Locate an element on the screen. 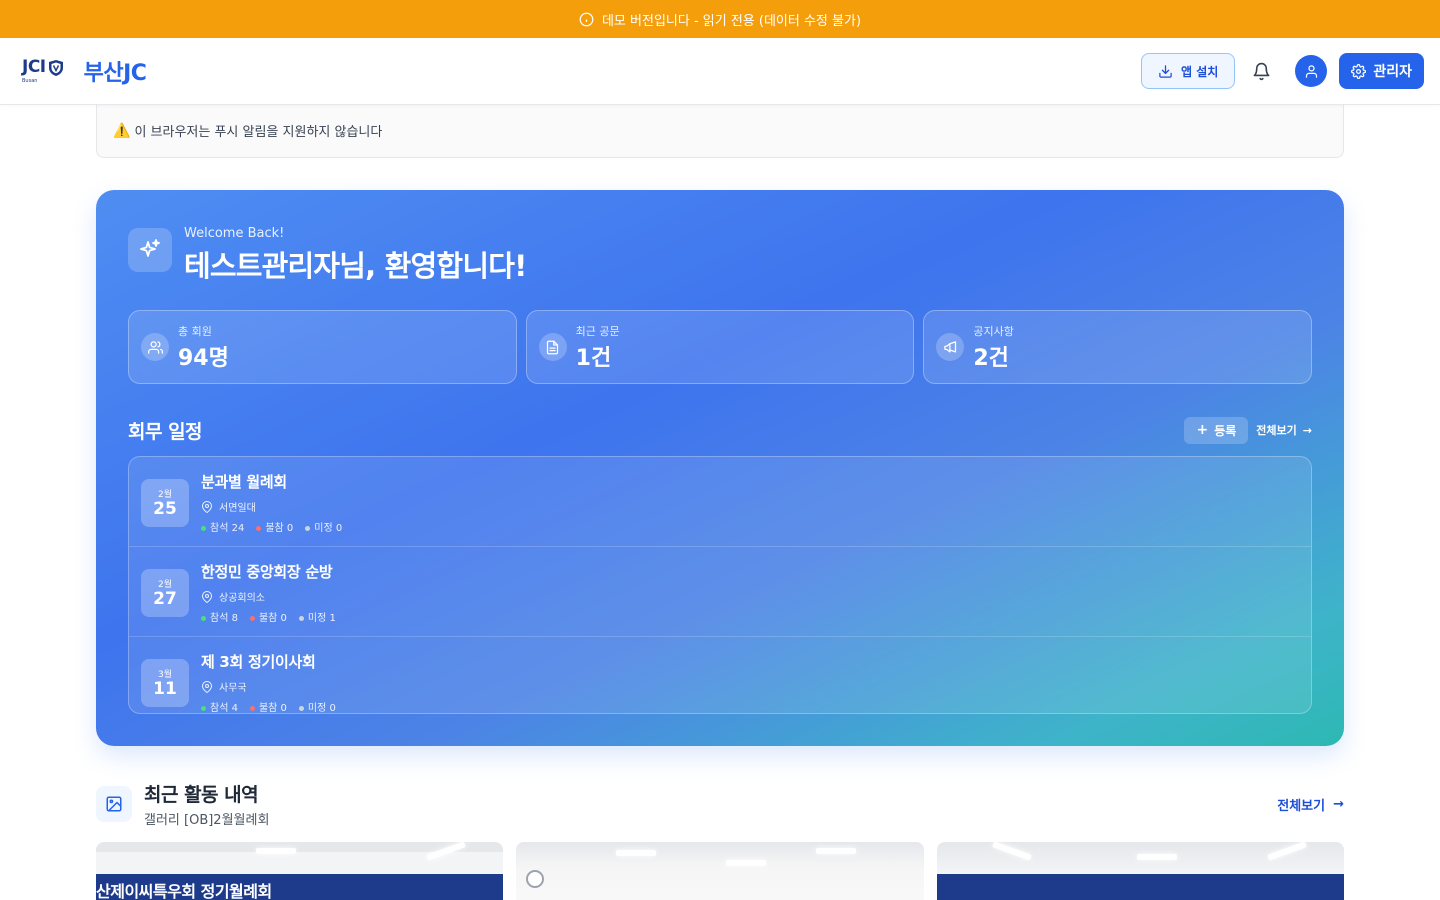  stat-card-notices: 공지사항 2건 is located at coordinates (1118, 347).